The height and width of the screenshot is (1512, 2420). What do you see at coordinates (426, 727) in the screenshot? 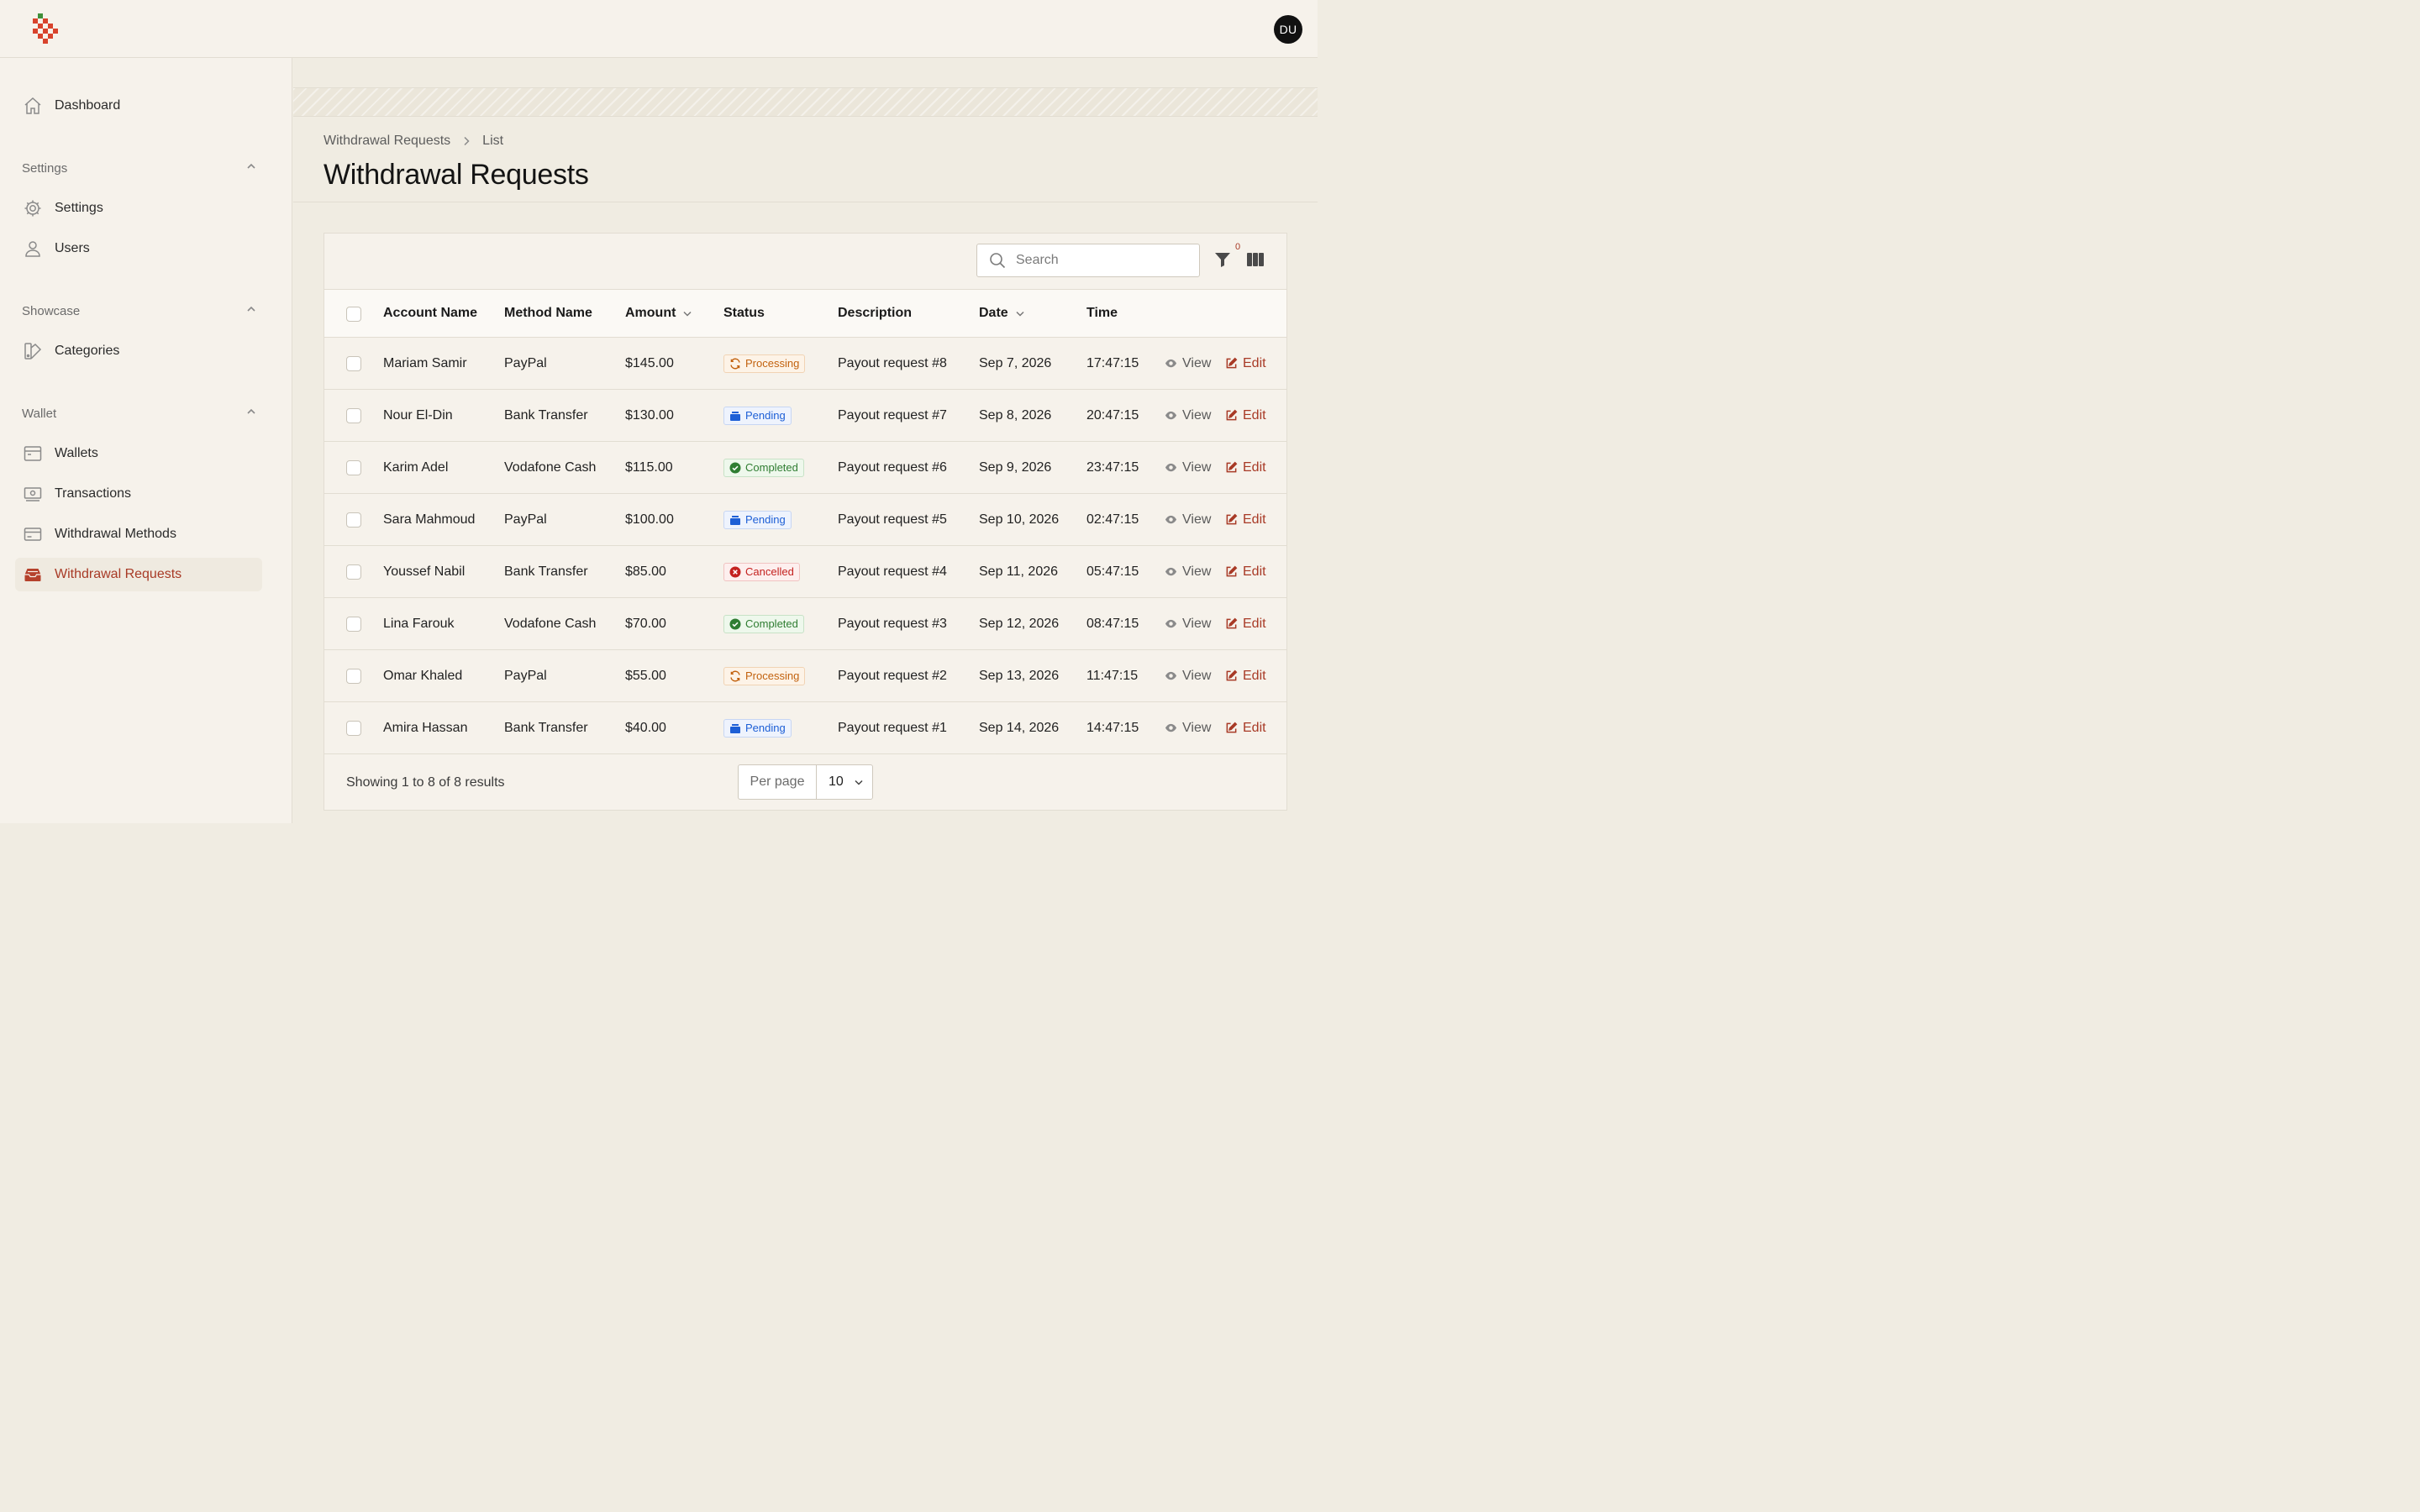
I see `cell-account: Amira Hassan` at bounding box center [426, 727].